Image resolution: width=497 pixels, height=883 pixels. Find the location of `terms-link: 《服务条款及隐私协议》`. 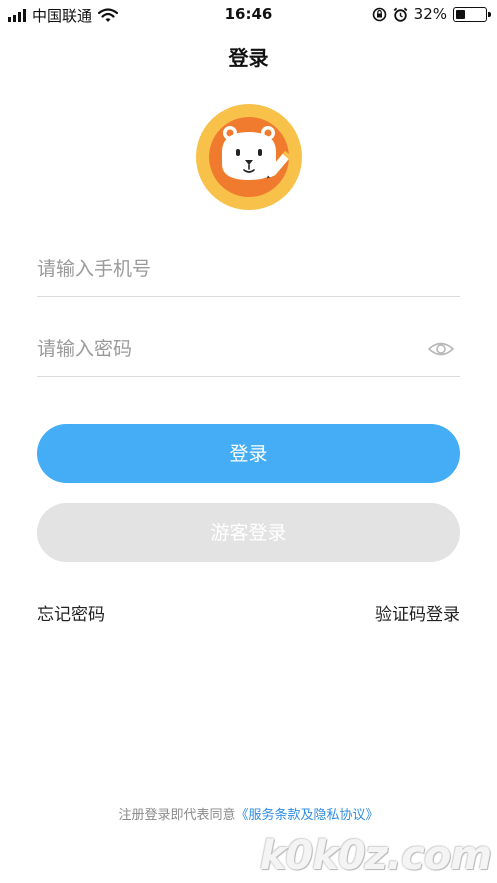

terms-link: 《服务条款及隐私协议》 is located at coordinates (307, 815).